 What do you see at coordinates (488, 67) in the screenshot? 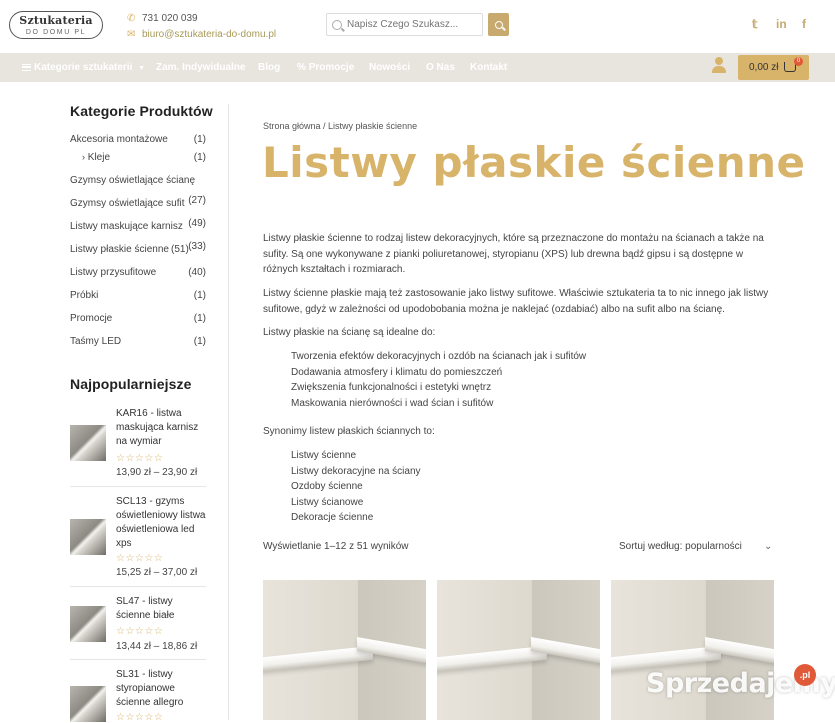
I see `nav-contact: Kontakt` at bounding box center [488, 67].